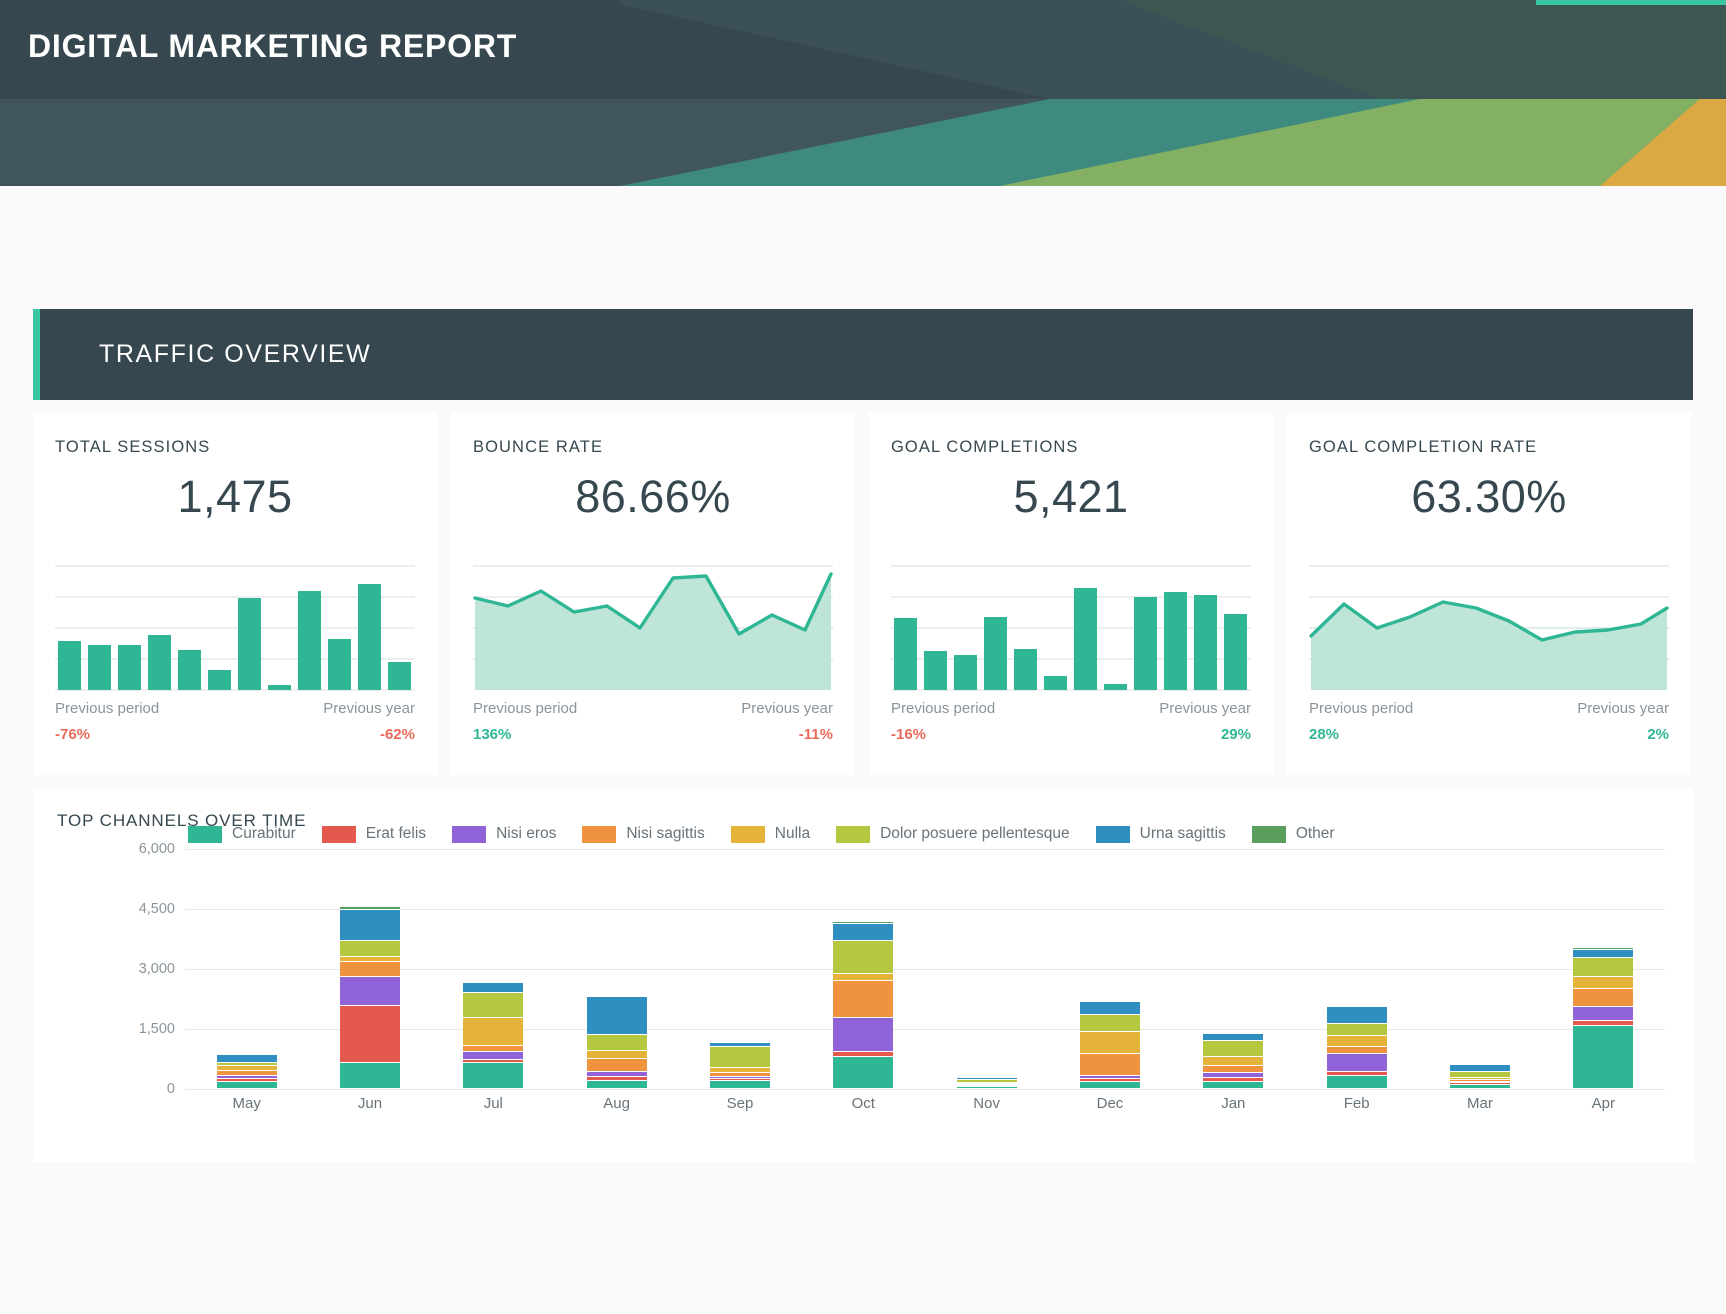 Image resolution: width=1726 pixels, height=1314 pixels. What do you see at coordinates (909, 734) in the screenshot?
I see `prev-period-delta: -16%` at bounding box center [909, 734].